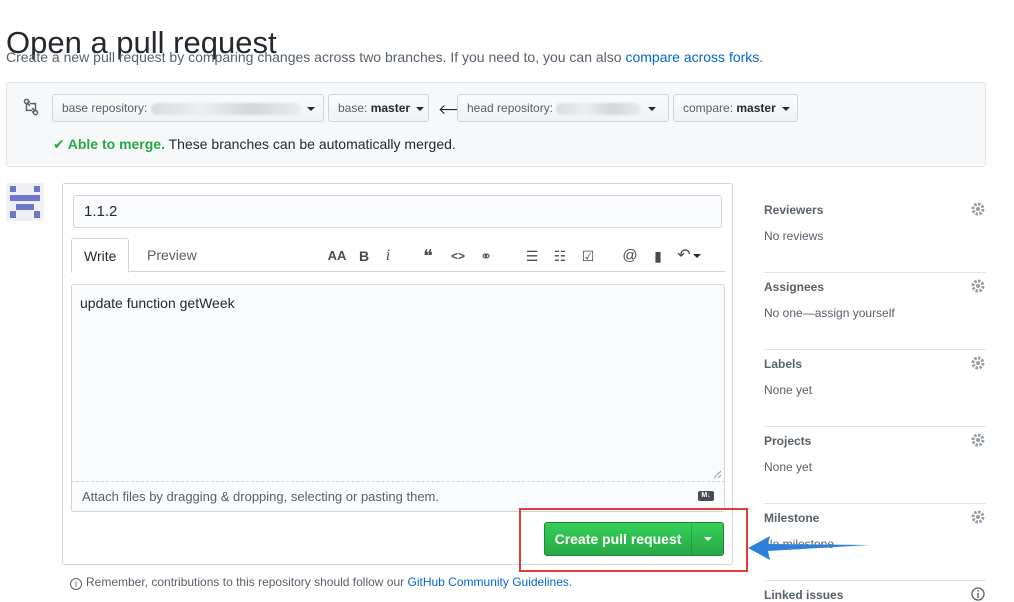  Describe the element at coordinates (570, 582) in the screenshot. I see `remember-end: .` at that location.